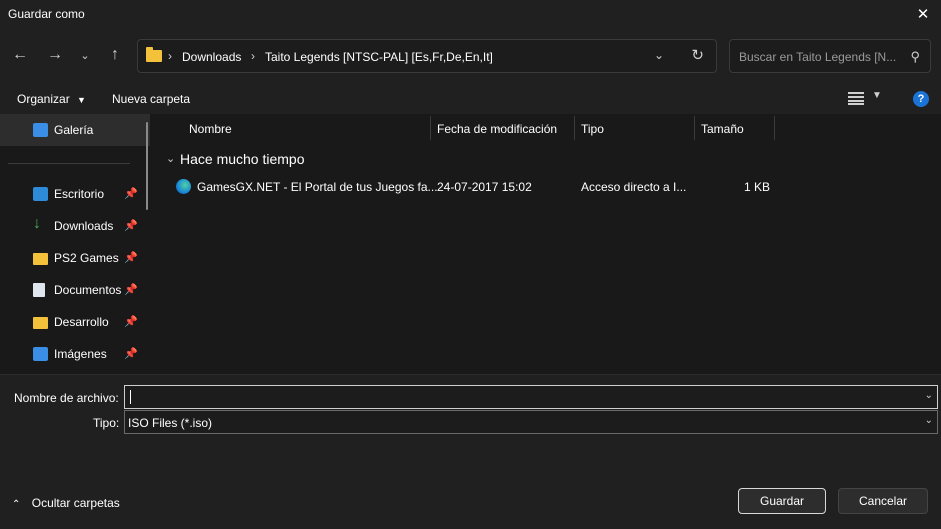  I want to click on column-header-name: Nombre, so click(210, 129).